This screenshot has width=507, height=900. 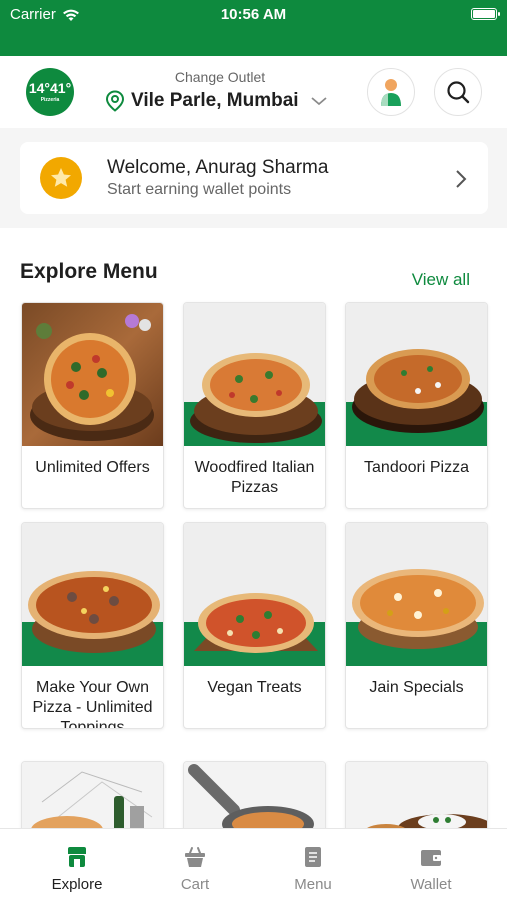 I want to click on location-pin-icon, so click(x=115, y=101).